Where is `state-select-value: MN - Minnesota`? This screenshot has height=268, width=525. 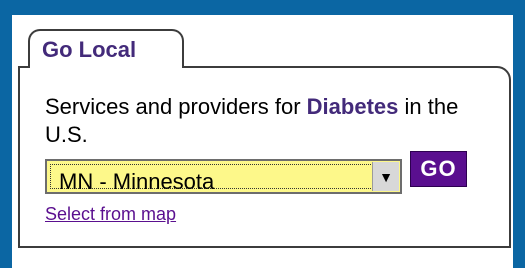
state-select-value: MN - Minnesota is located at coordinates (137, 181).